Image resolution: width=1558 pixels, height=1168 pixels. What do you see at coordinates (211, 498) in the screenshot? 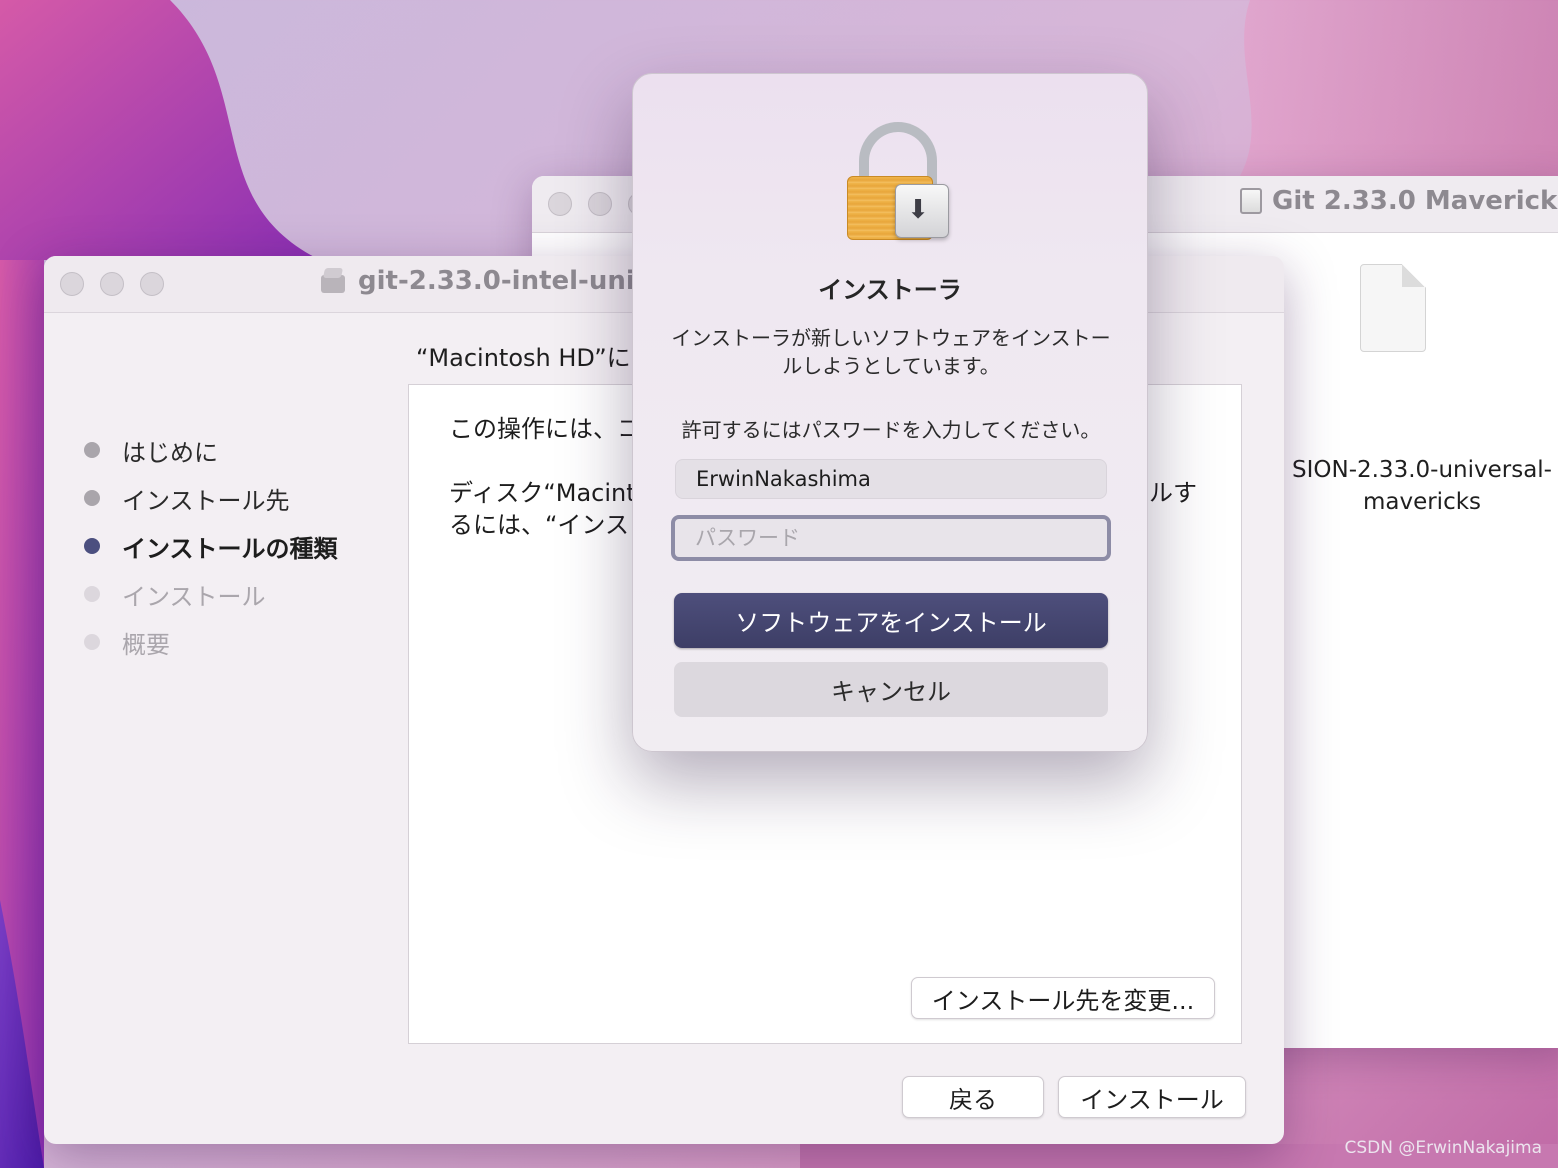
I see `step-destination: インストール先` at bounding box center [211, 498].